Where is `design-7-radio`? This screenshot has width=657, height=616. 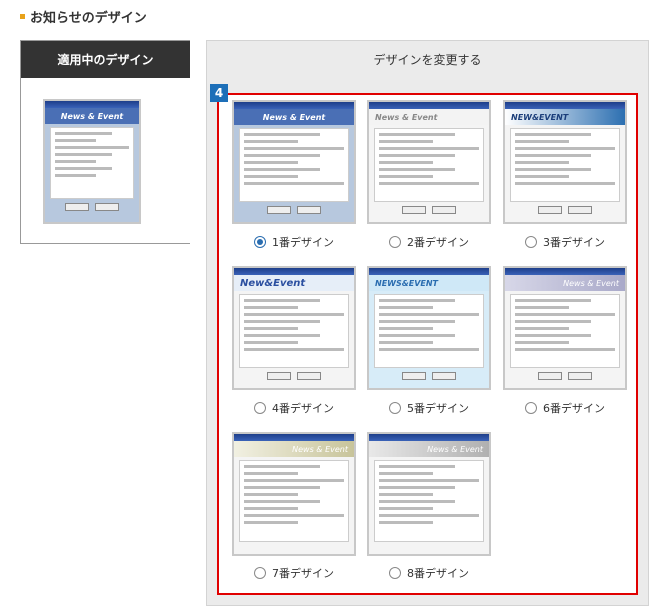
design-7-radio is located at coordinates (260, 573).